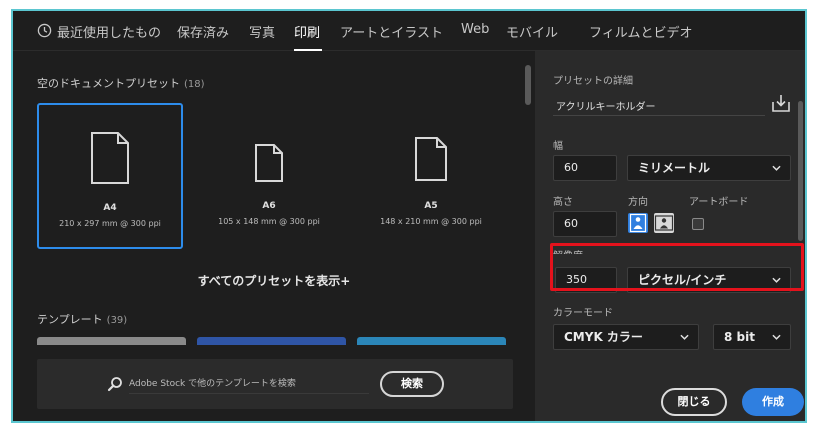 This screenshot has height=438, width=820. What do you see at coordinates (528, 85) in the screenshot?
I see `presets-scrollbar` at bounding box center [528, 85].